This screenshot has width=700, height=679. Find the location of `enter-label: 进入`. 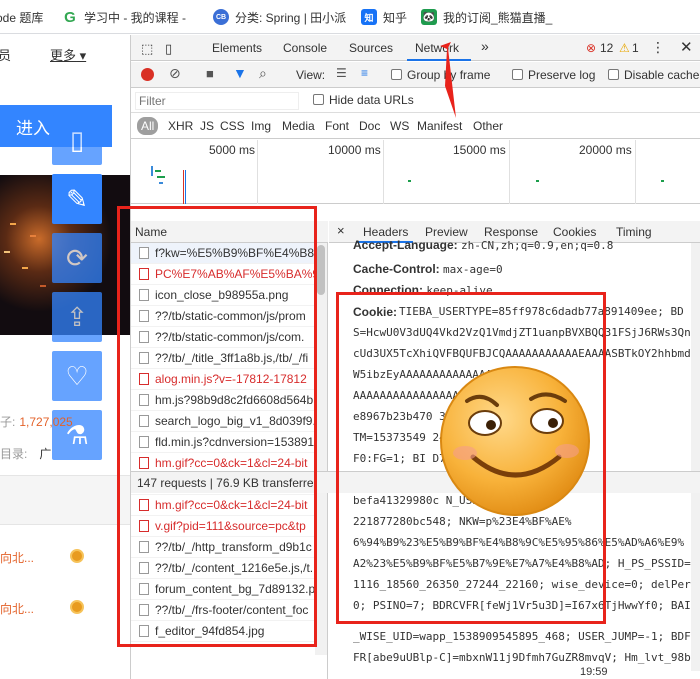

enter-label: 进入 is located at coordinates (33, 128).